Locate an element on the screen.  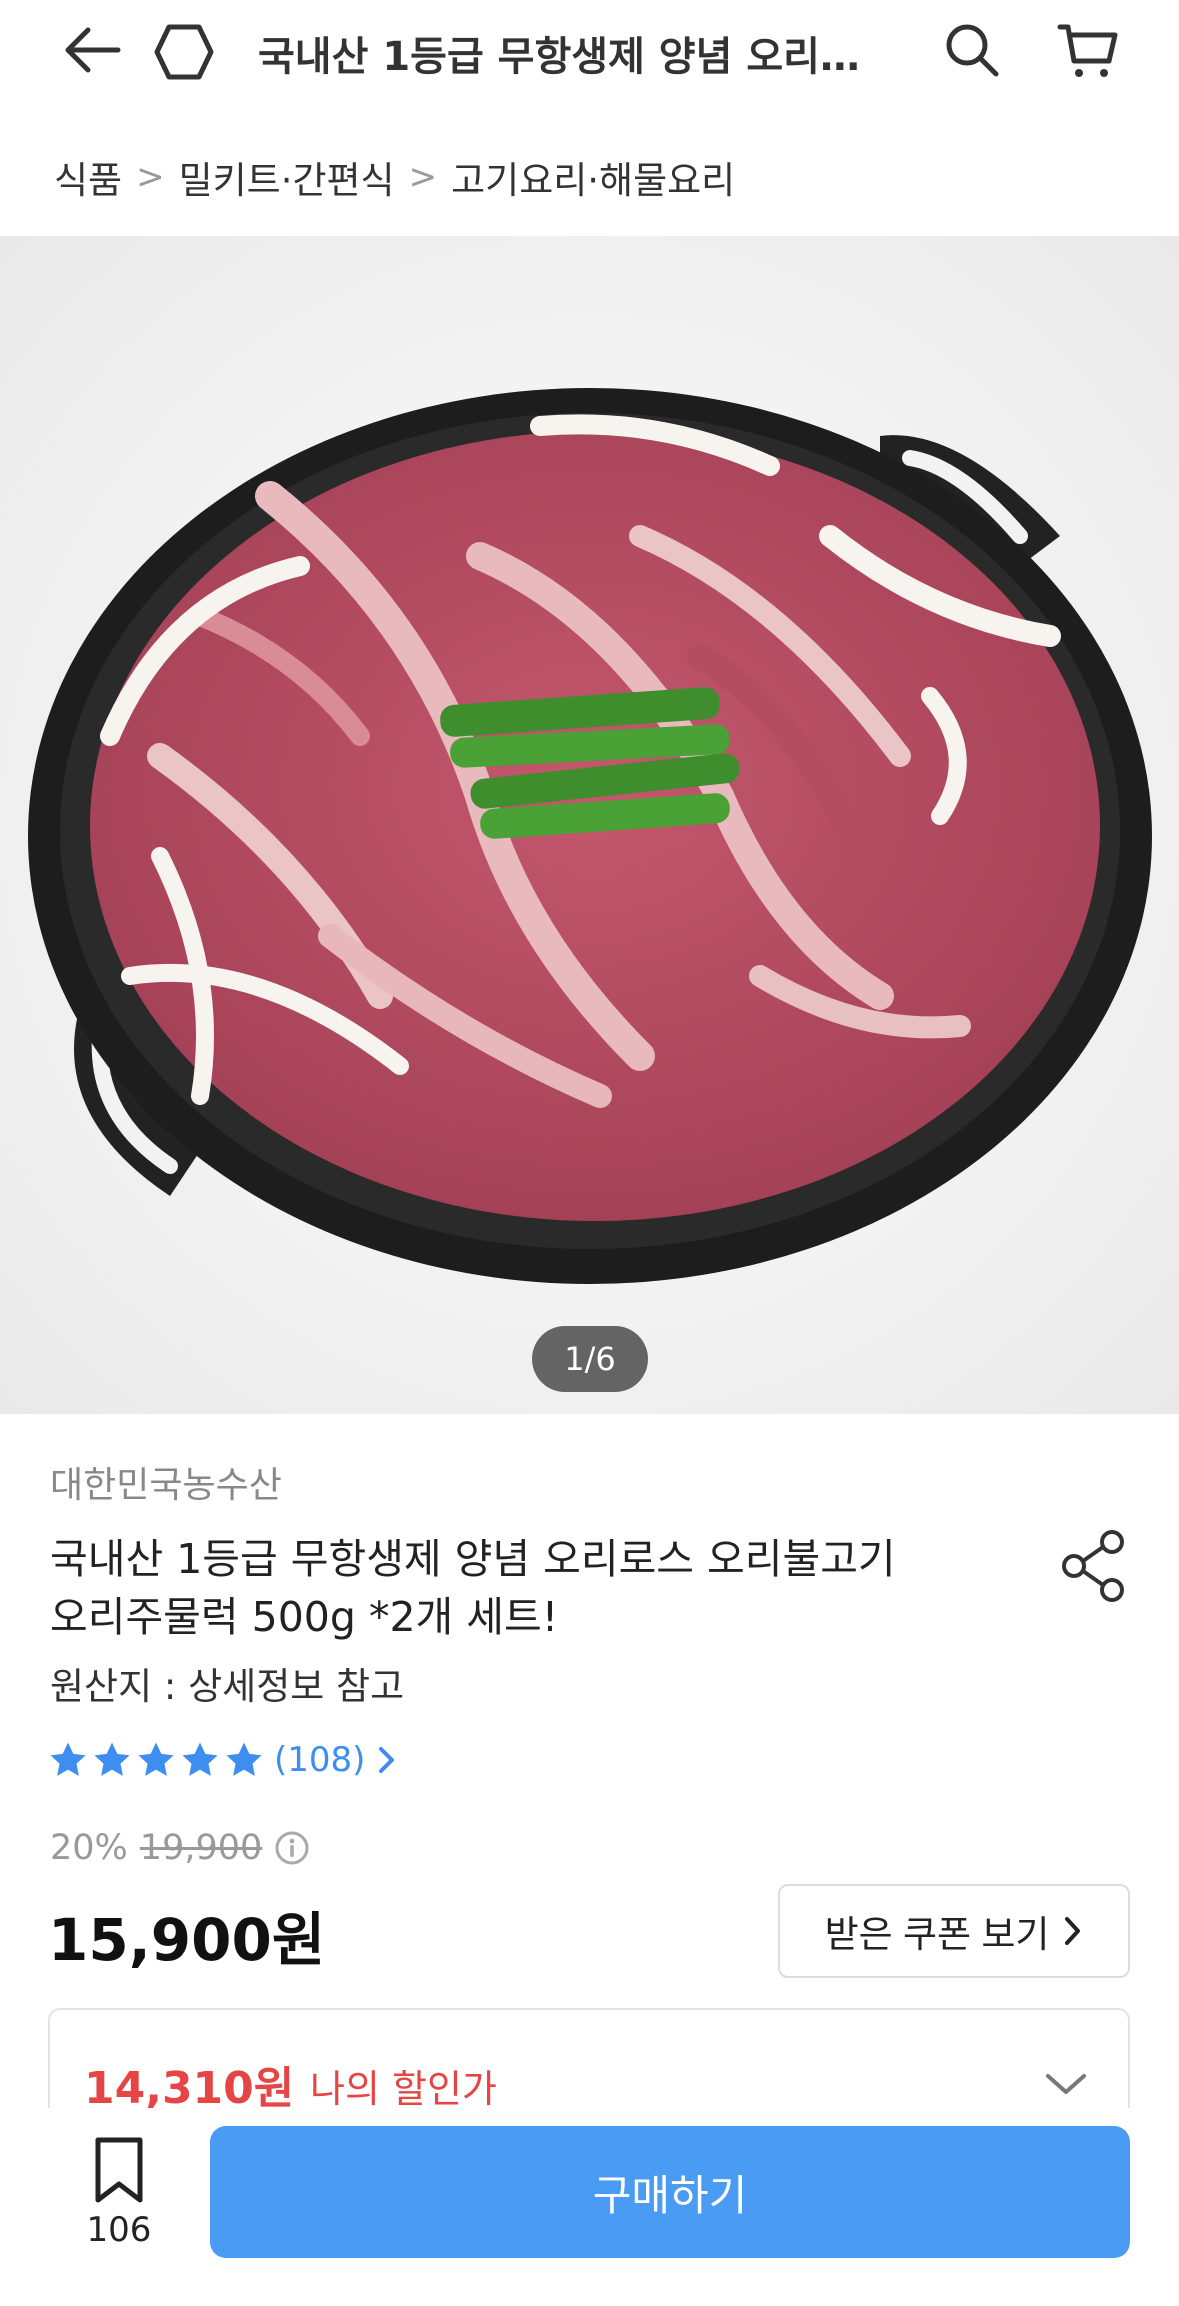
home-button is located at coordinates (184, 52).